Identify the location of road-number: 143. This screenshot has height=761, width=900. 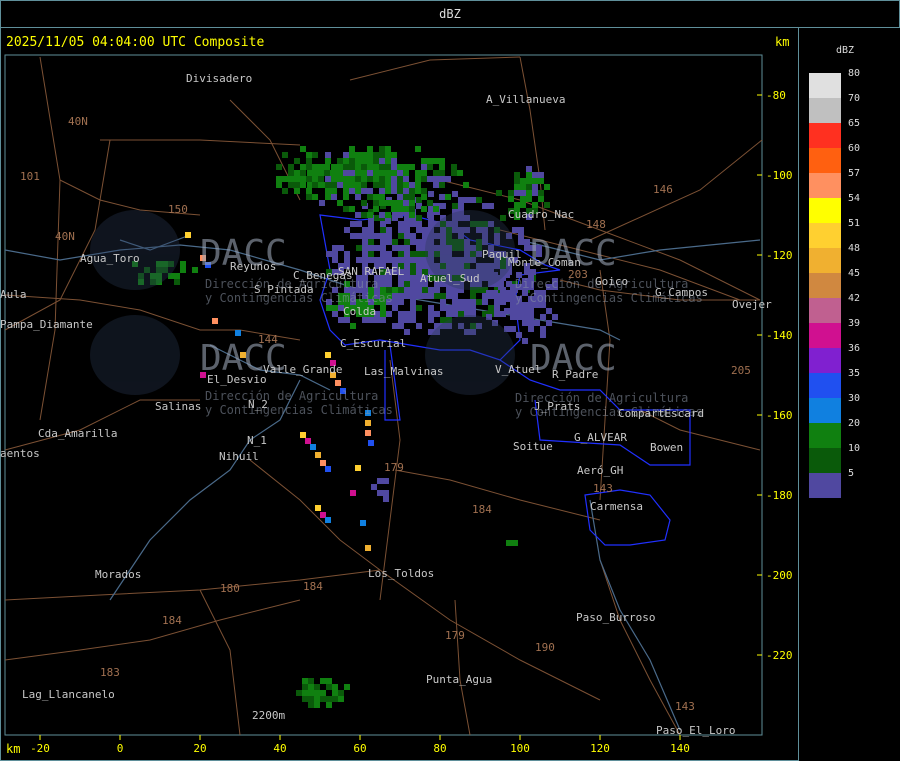
(603, 488).